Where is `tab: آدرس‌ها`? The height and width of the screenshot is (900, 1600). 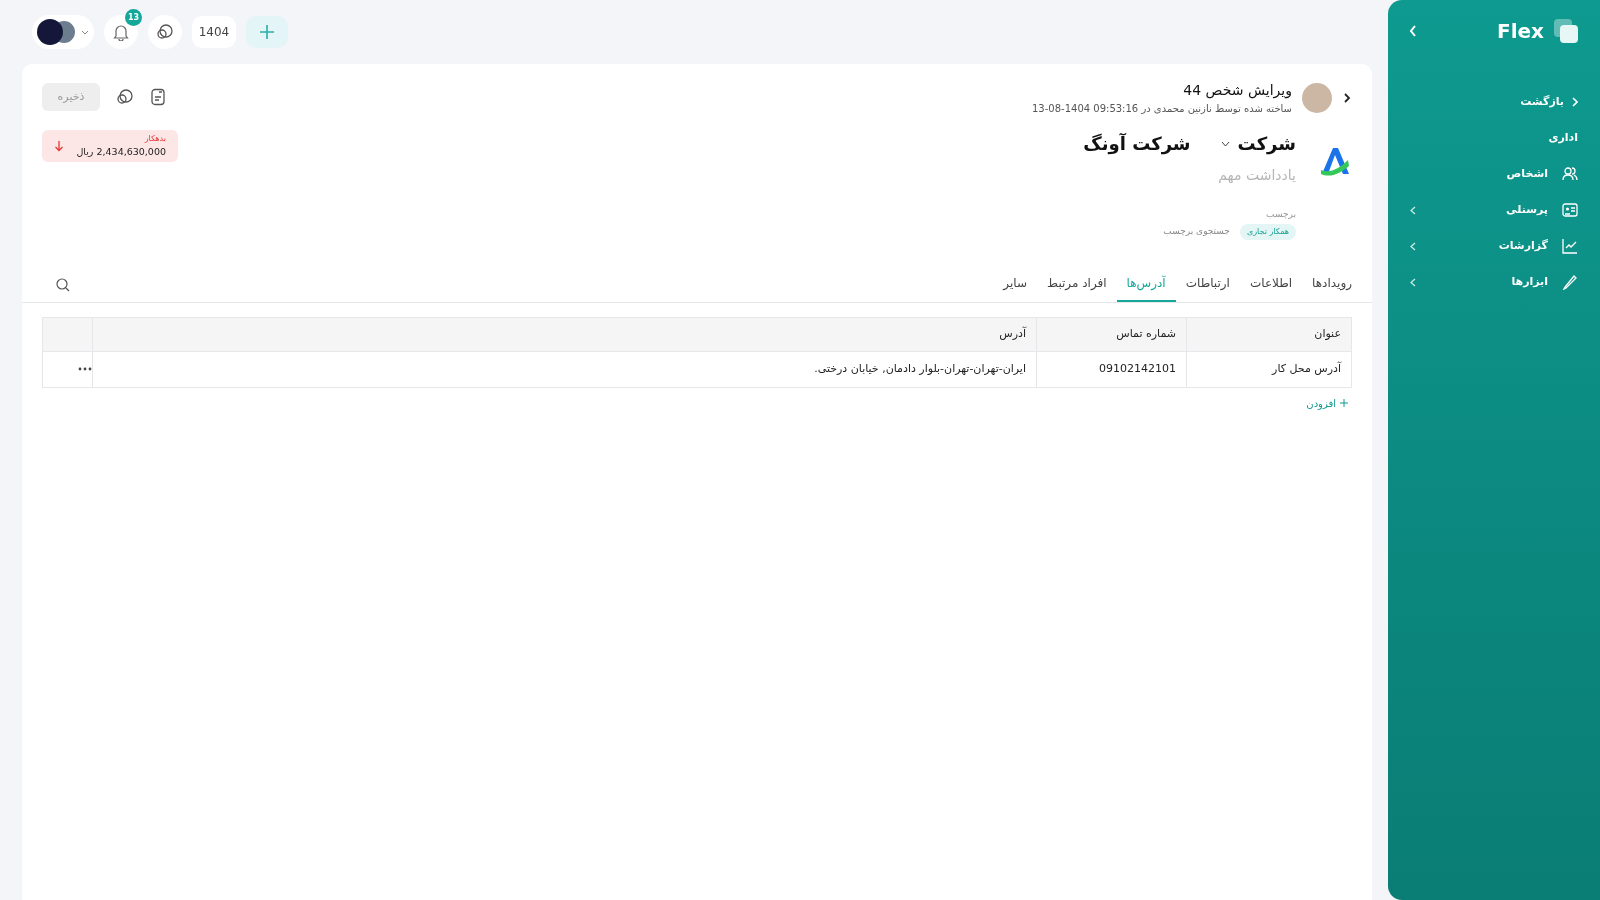 tab: آدرس‌ها is located at coordinates (1146, 283).